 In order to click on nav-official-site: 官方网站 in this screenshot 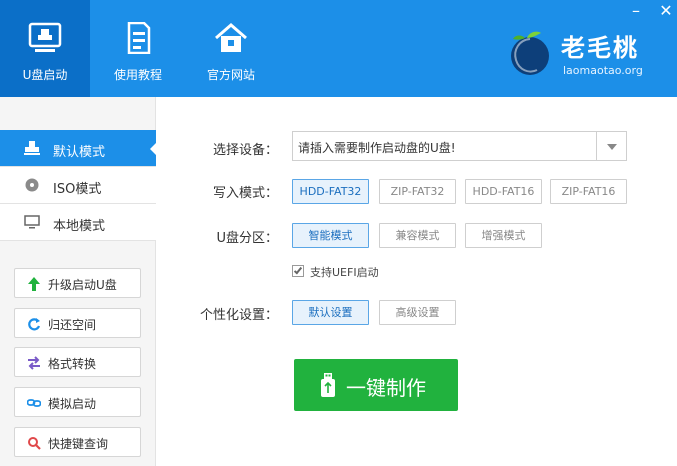, I will do `click(231, 48)`.